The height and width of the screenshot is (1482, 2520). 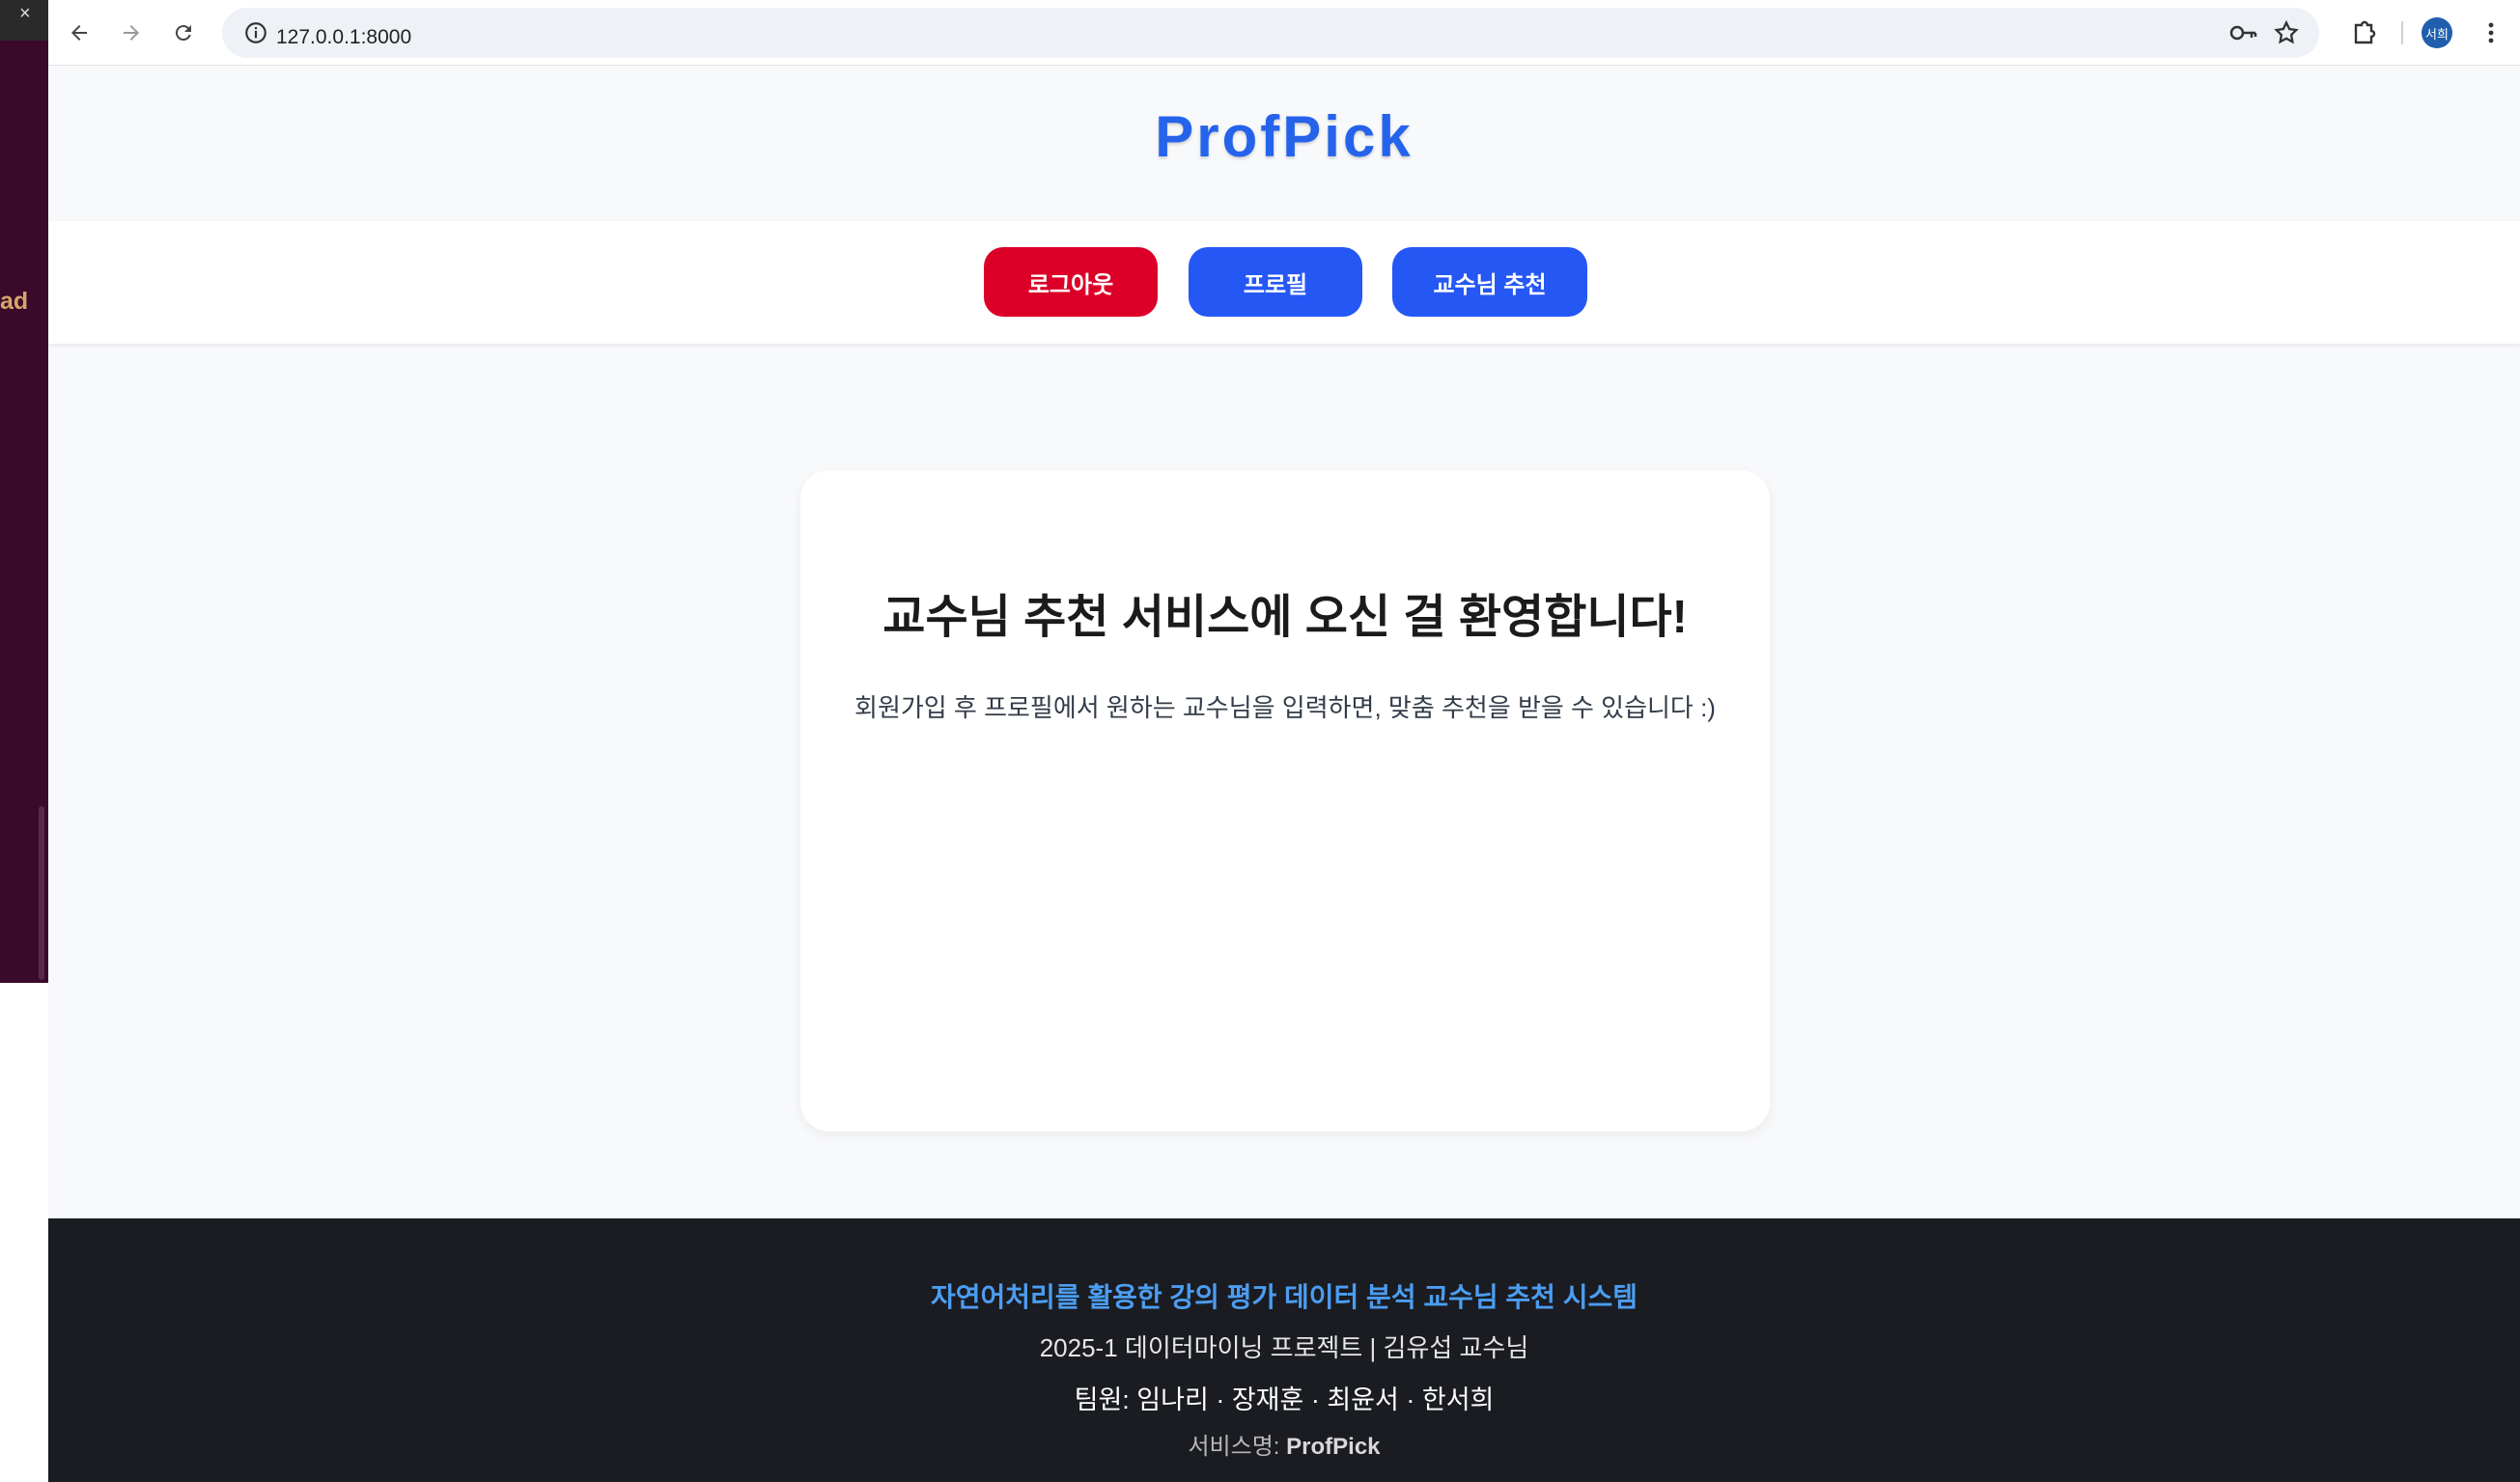 I want to click on info-icon, so click(x=255, y=32).